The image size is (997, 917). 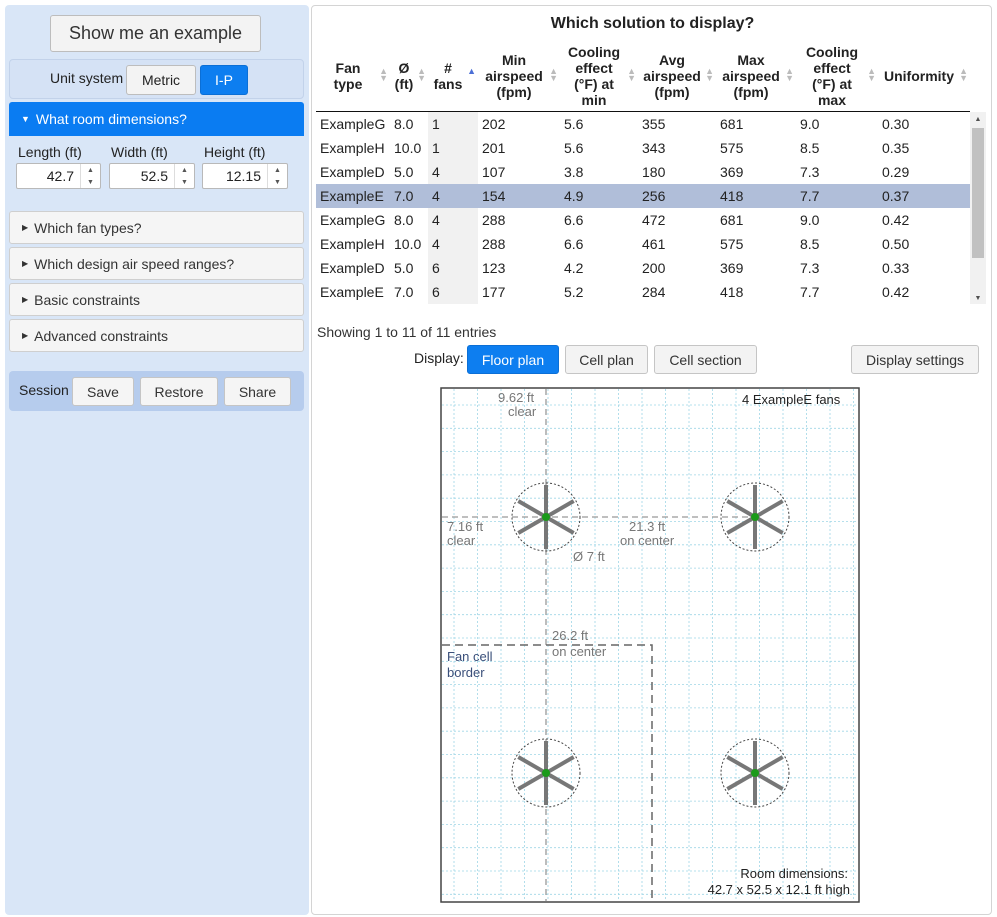 What do you see at coordinates (832, 100) in the screenshot?
I see `column-header-line: max` at bounding box center [832, 100].